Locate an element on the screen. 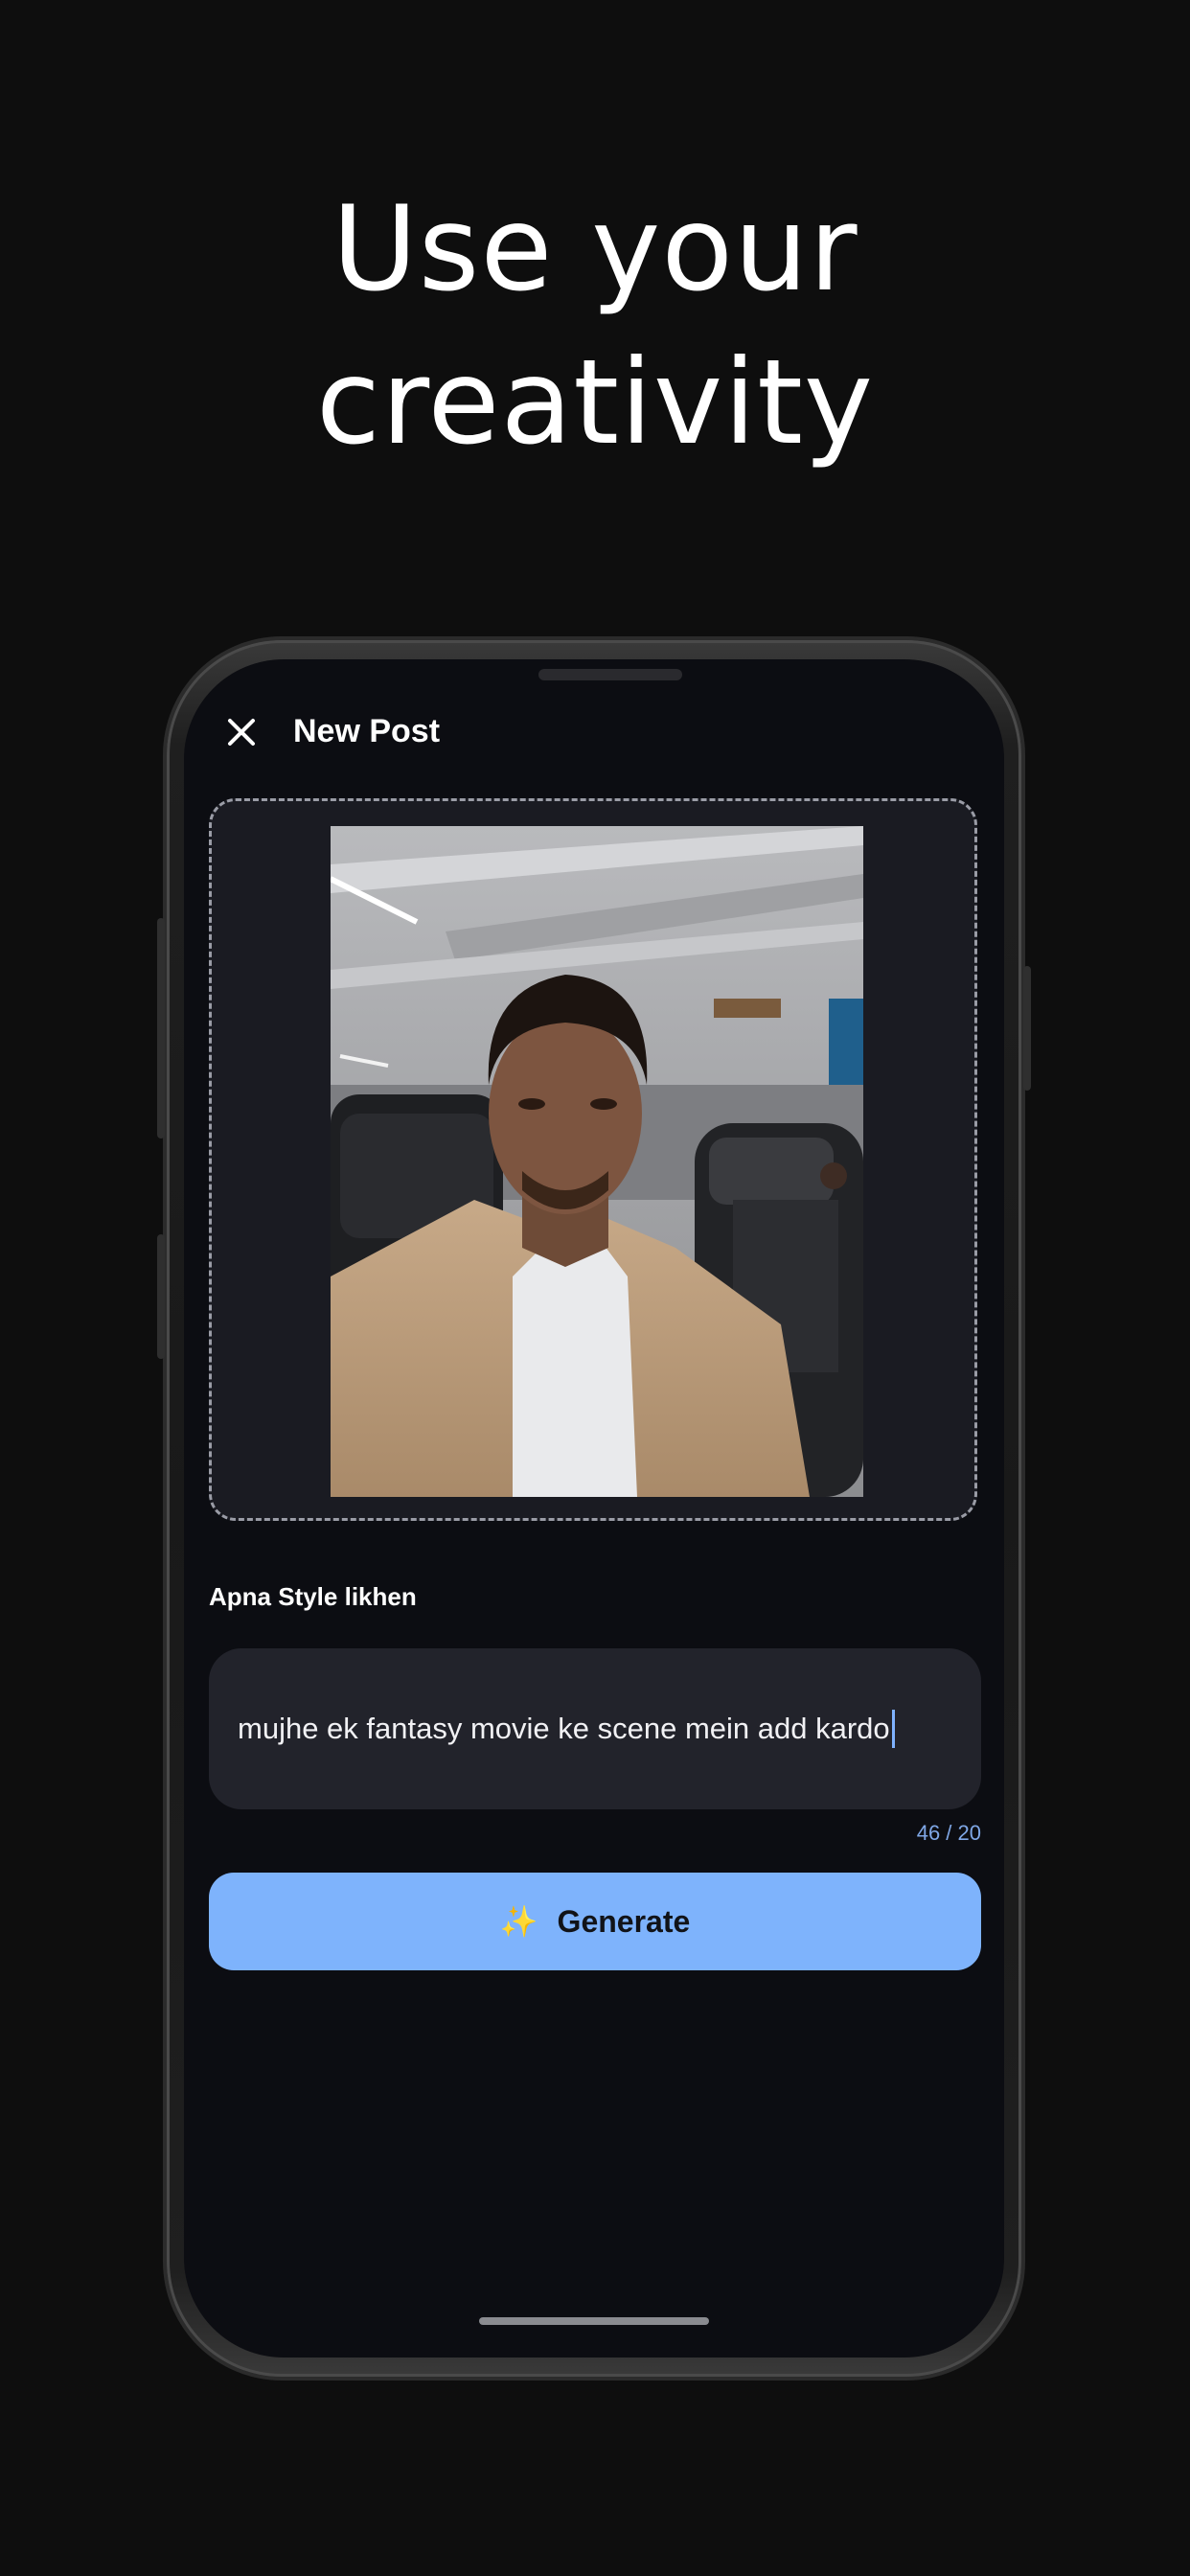  close-icon is located at coordinates (242, 732).